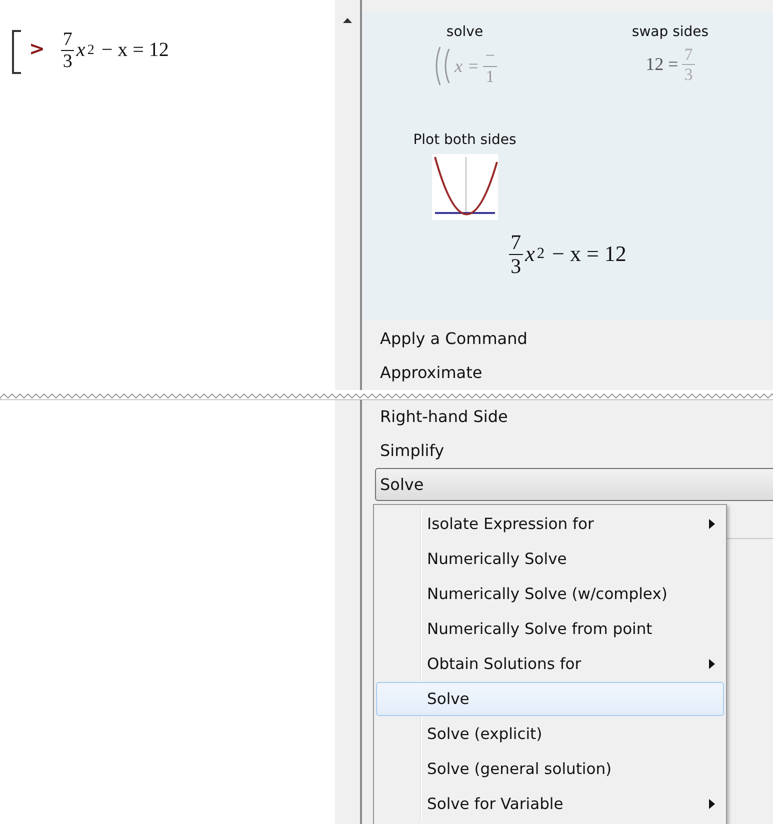  What do you see at coordinates (550, 734) in the screenshot?
I see `submenu-item: Solve (explicit)` at bounding box center [550, 734].